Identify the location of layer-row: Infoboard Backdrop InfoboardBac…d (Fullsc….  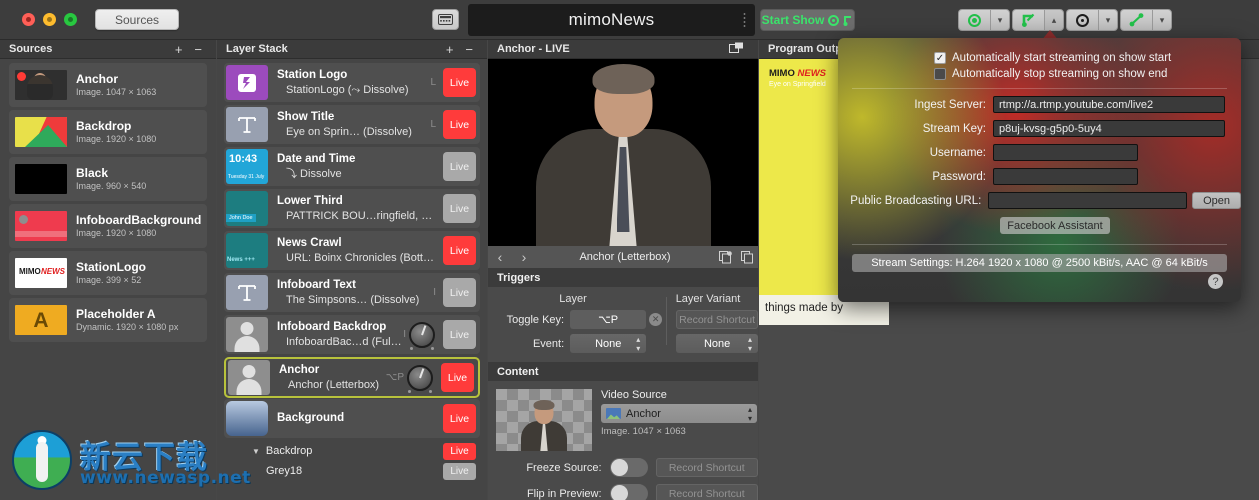
(352, 334).